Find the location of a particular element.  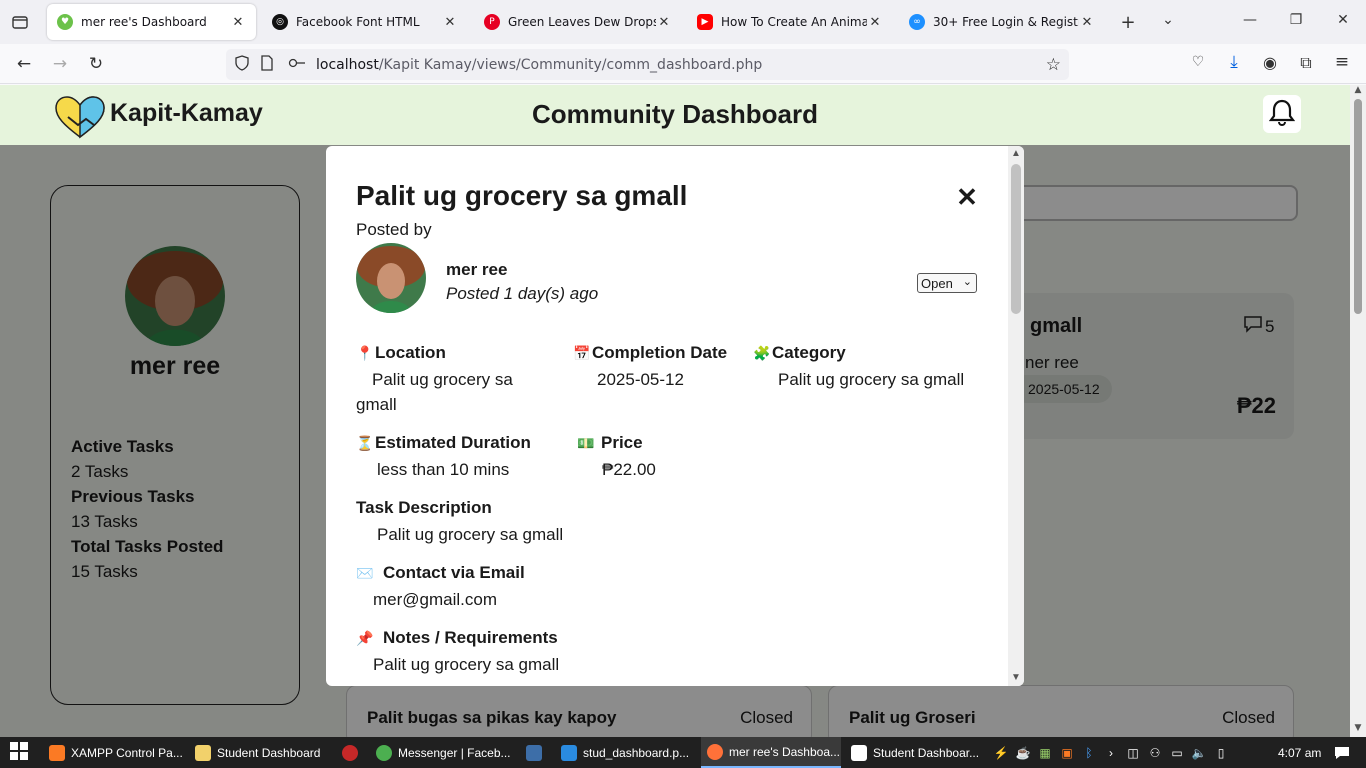

status-value: Open is located at coordinates (937, 283).